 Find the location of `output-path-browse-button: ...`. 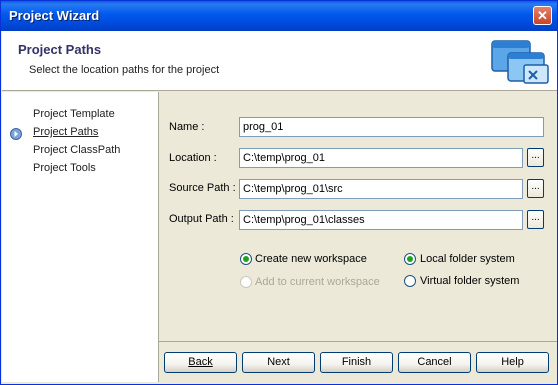

output-path-browse-button: ... is located at coordinates (535, 219).